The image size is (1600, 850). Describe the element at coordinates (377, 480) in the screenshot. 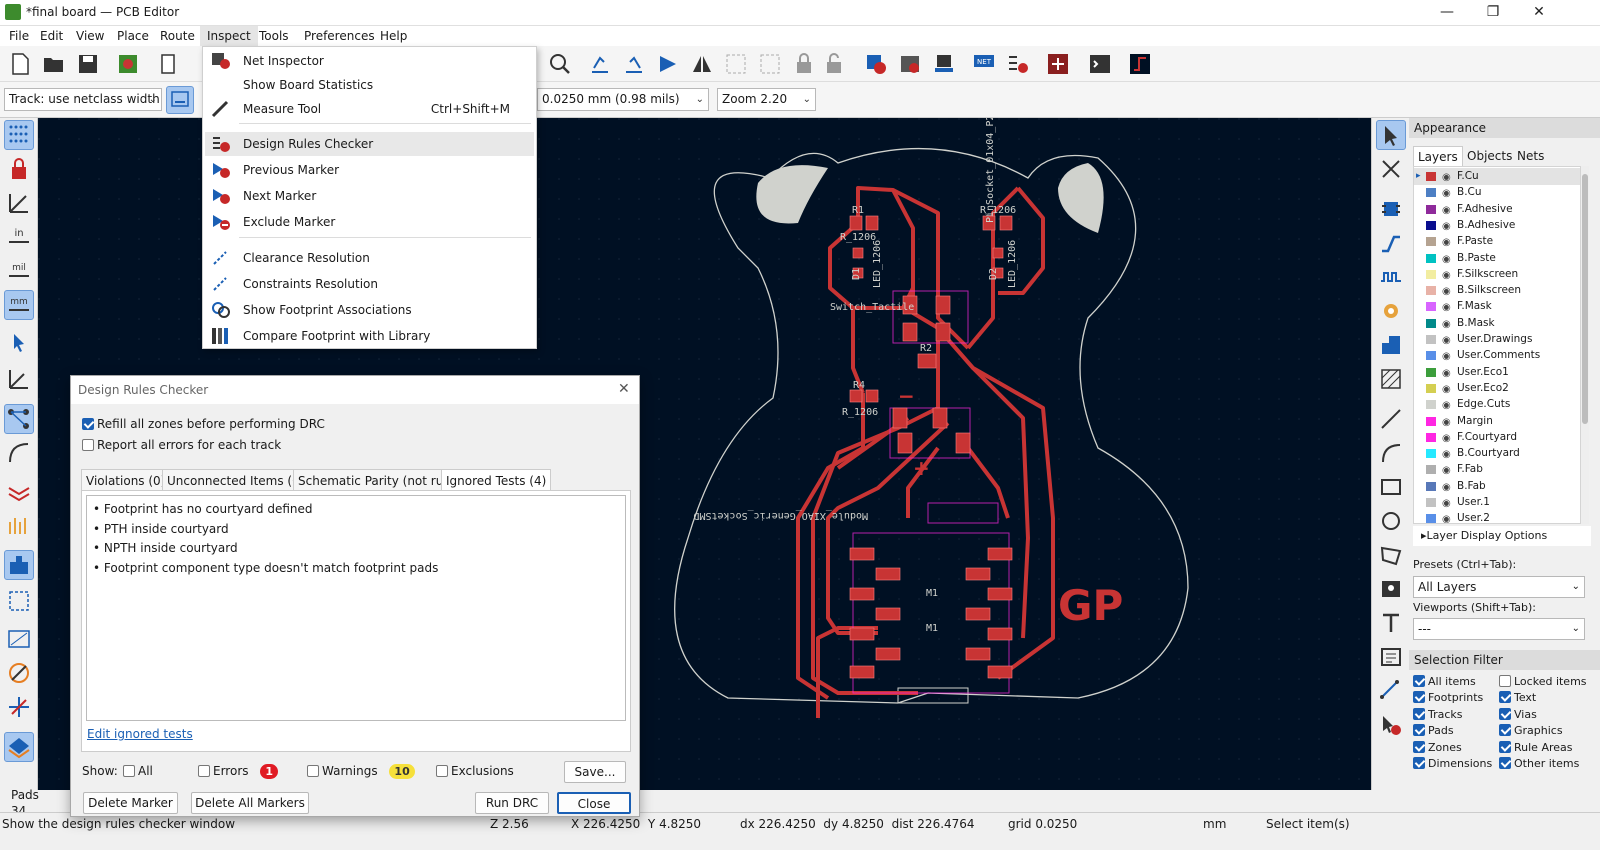

I see `tab-schematic-parity: Schematic Parity (not run)` at that location.